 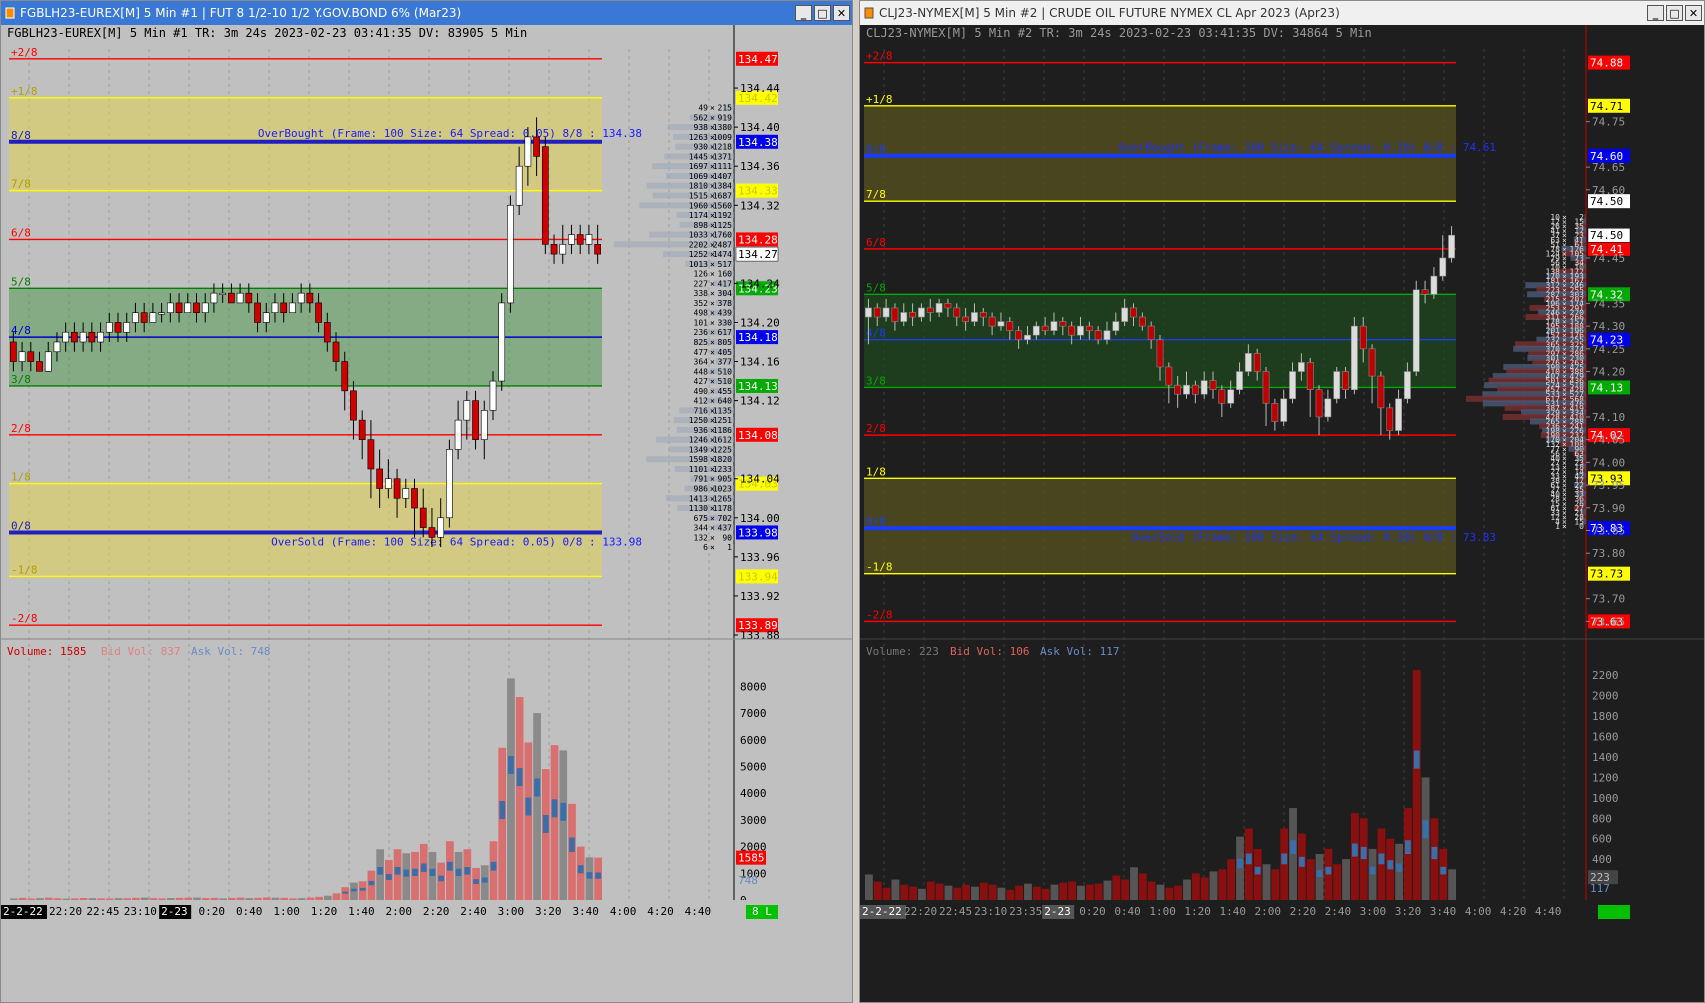 I want to click on dom-ask-size: 2487, so click(x=722, y=244).